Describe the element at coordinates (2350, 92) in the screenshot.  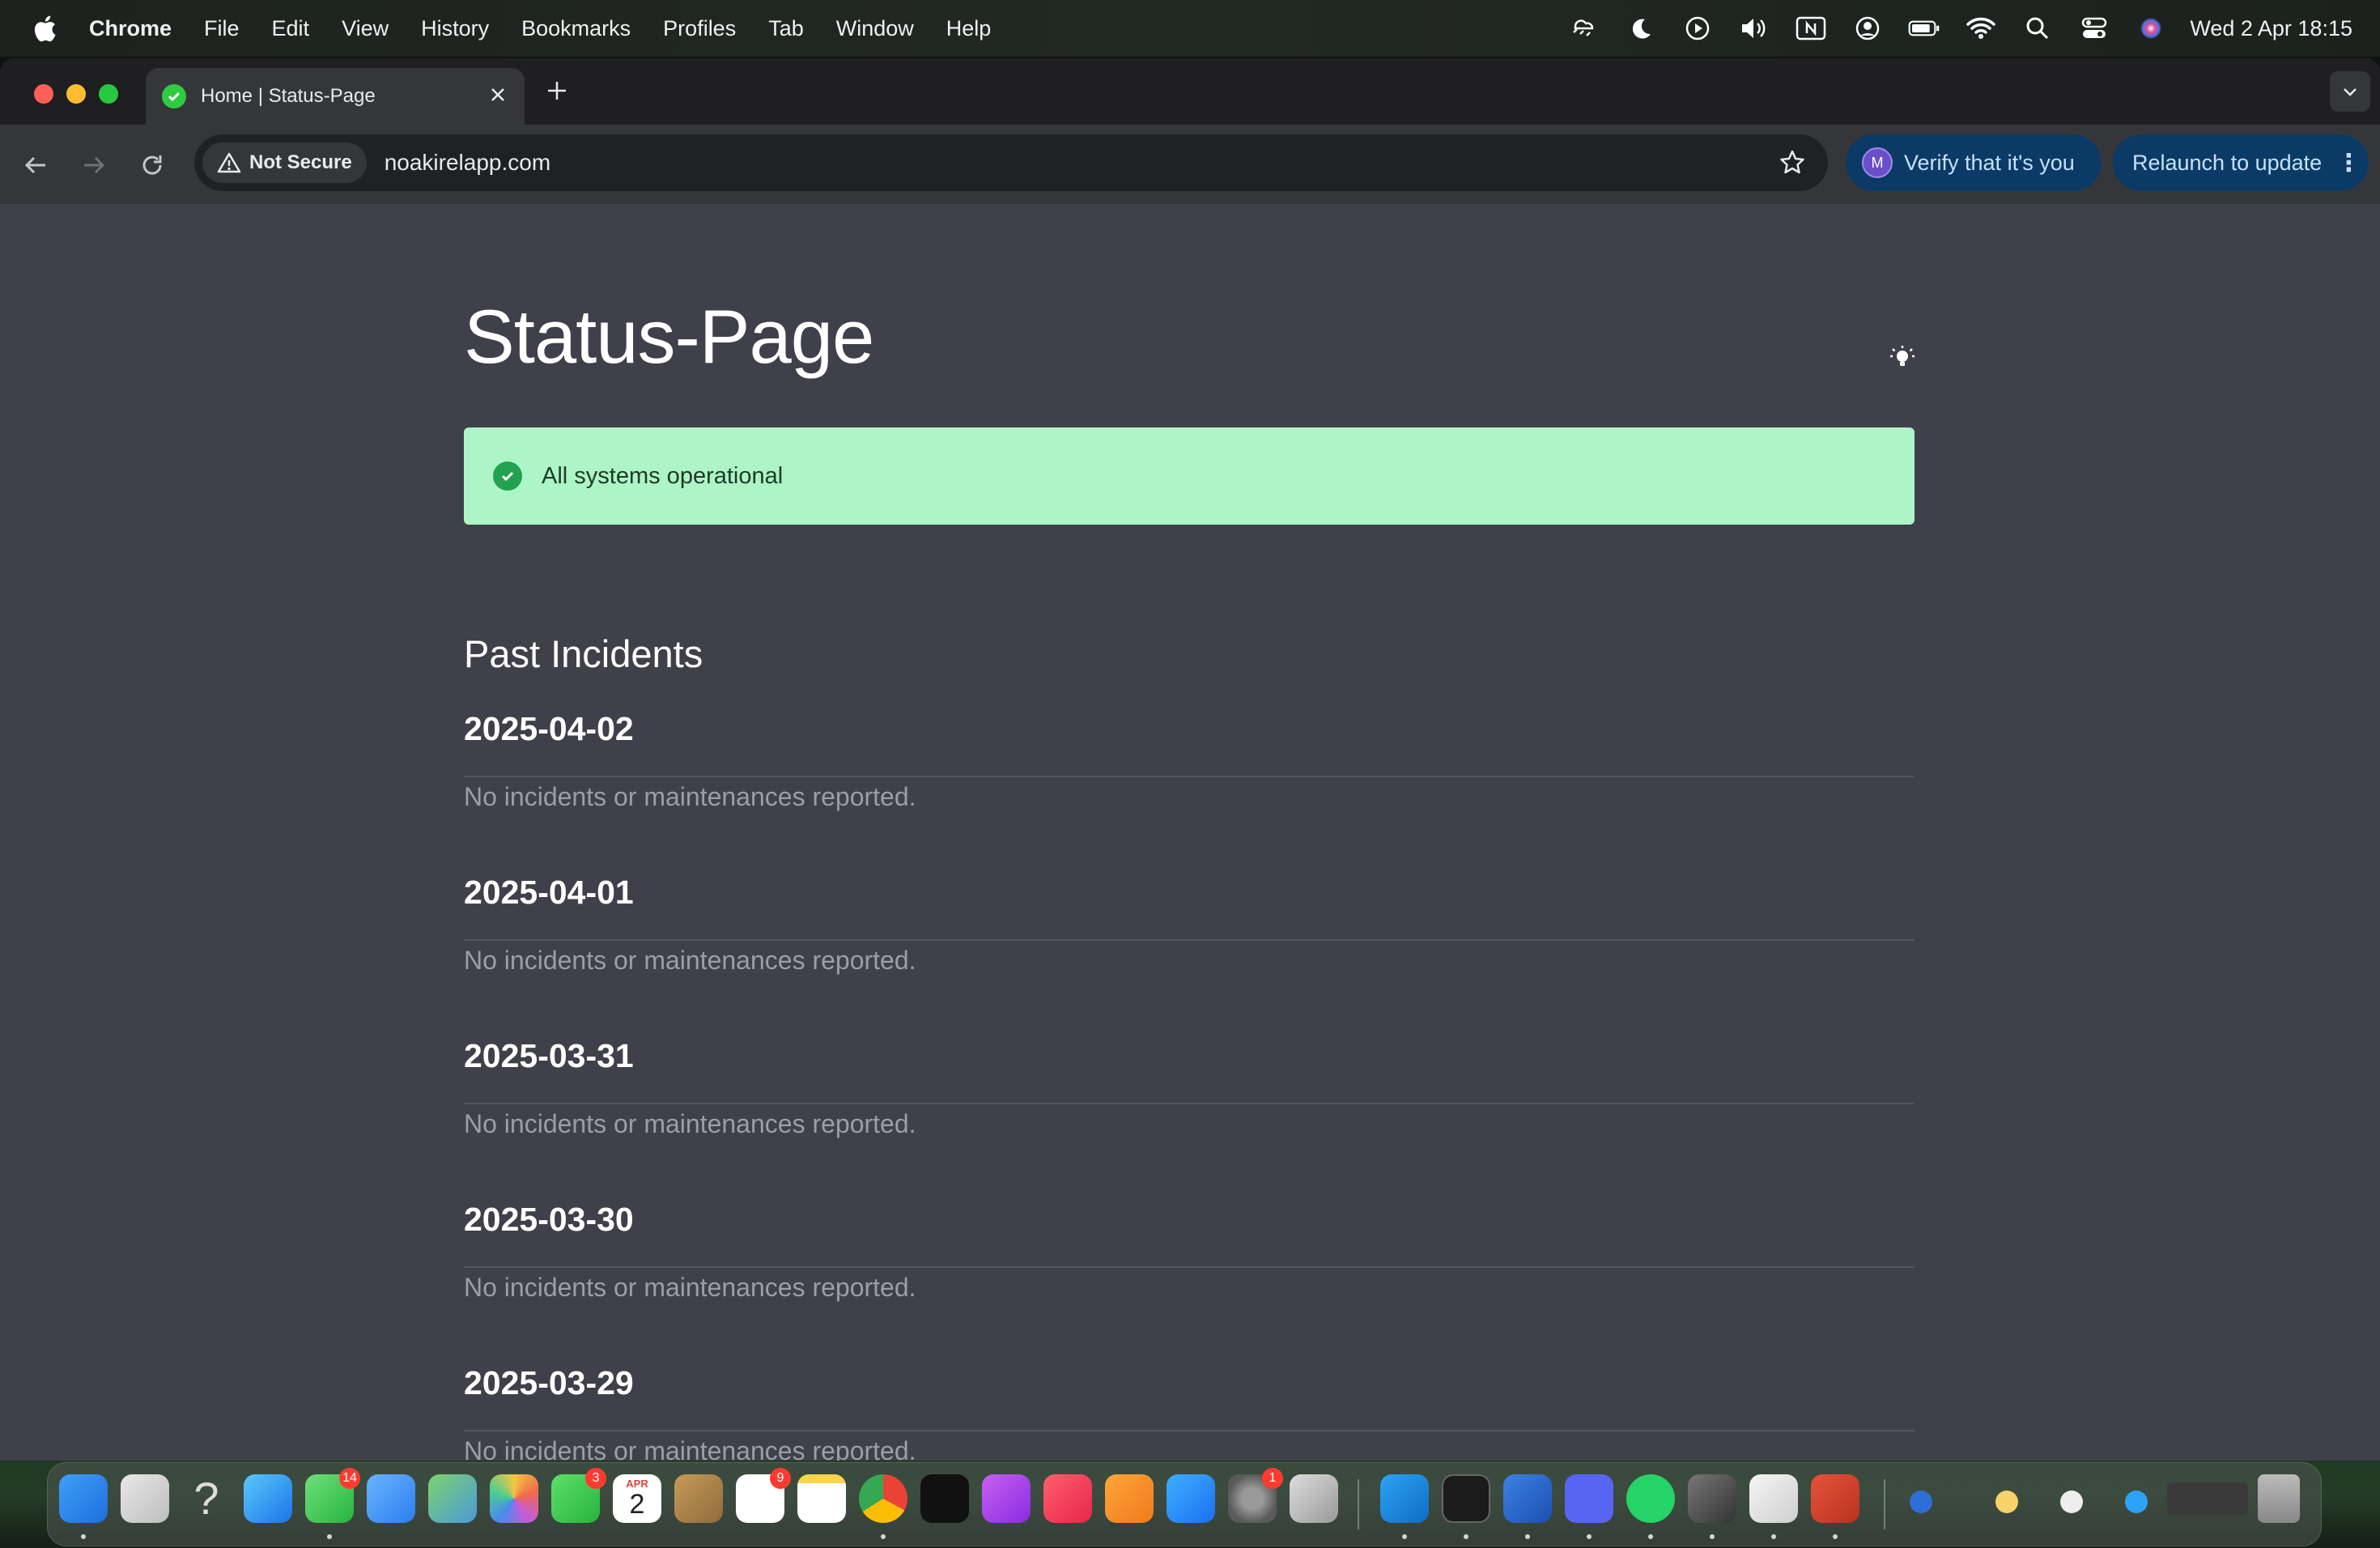
I see `tab-search-button` at that location.